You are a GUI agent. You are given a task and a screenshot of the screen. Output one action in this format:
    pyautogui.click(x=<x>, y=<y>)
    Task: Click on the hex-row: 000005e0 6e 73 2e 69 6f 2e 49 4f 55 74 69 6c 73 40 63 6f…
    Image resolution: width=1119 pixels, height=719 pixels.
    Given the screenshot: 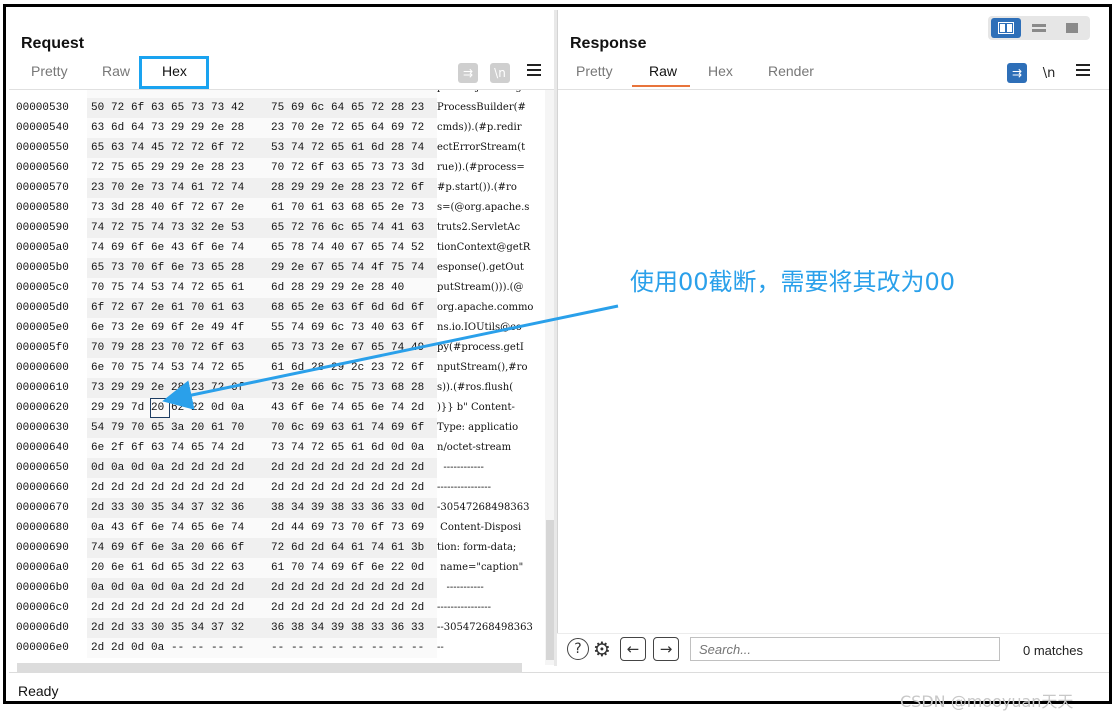 What is the action you would take?
    pyautogui.click(x=274, y=328)
    